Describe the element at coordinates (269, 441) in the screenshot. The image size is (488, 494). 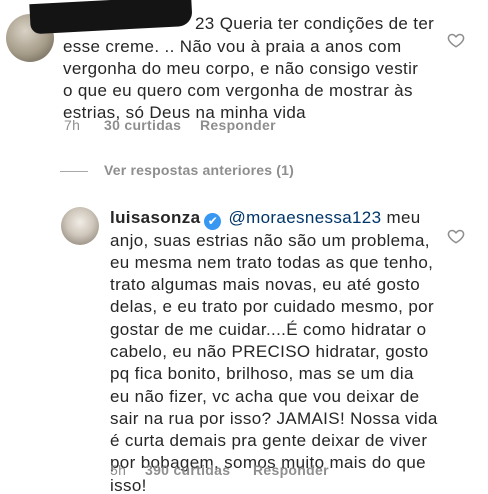
I see `comment-2-line: é curta demais pra gente deixar de viver` at that location.